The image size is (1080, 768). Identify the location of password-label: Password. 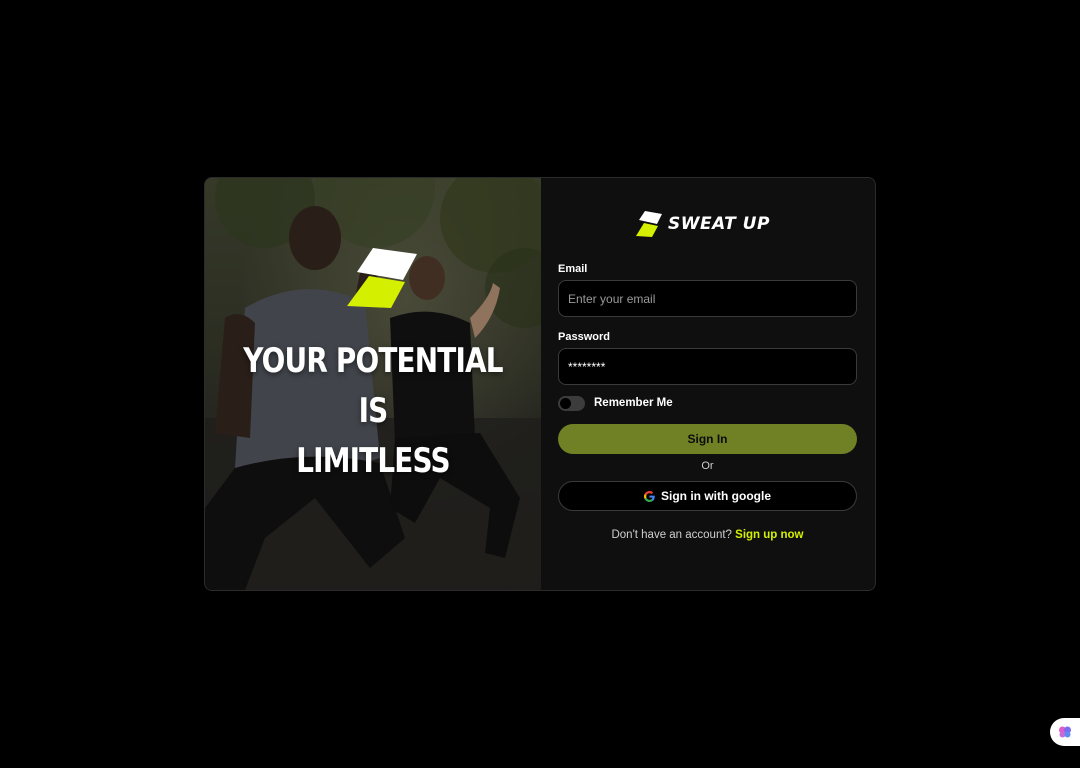
(584, 337).